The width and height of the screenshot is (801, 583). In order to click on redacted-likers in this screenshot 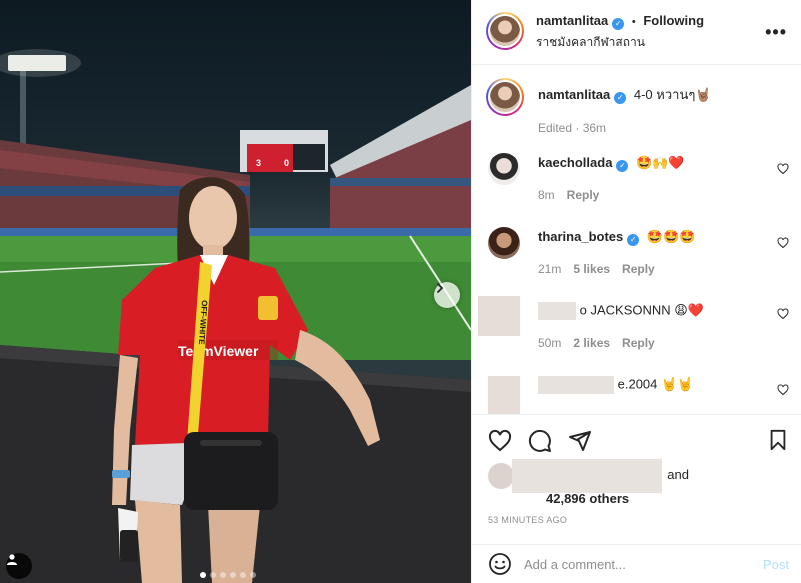, I will do `click(586, 476)`.